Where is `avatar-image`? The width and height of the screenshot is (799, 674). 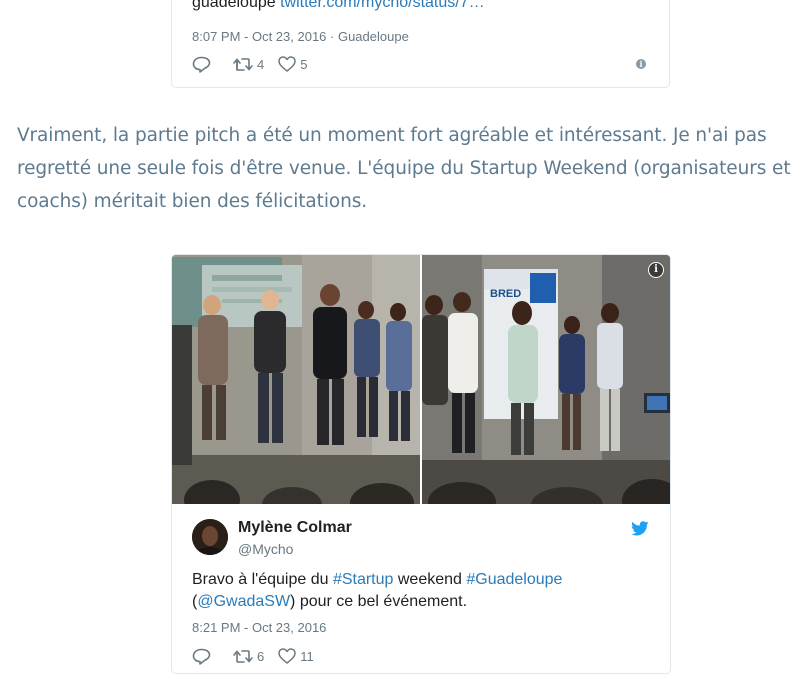
avatar-image is located at coordinates (210, 537).